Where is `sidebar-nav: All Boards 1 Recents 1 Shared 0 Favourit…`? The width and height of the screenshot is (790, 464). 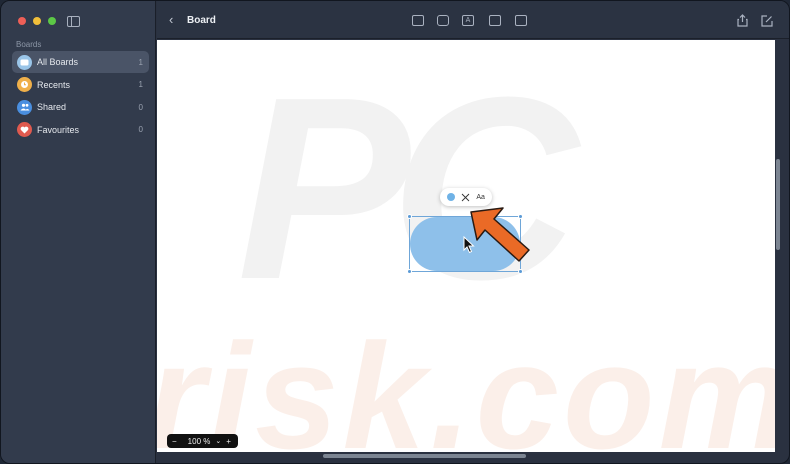 sidebar-nav: All Boards 1 Recents 1 Shared 0 Favourit… is located at coordinates (80, 96).